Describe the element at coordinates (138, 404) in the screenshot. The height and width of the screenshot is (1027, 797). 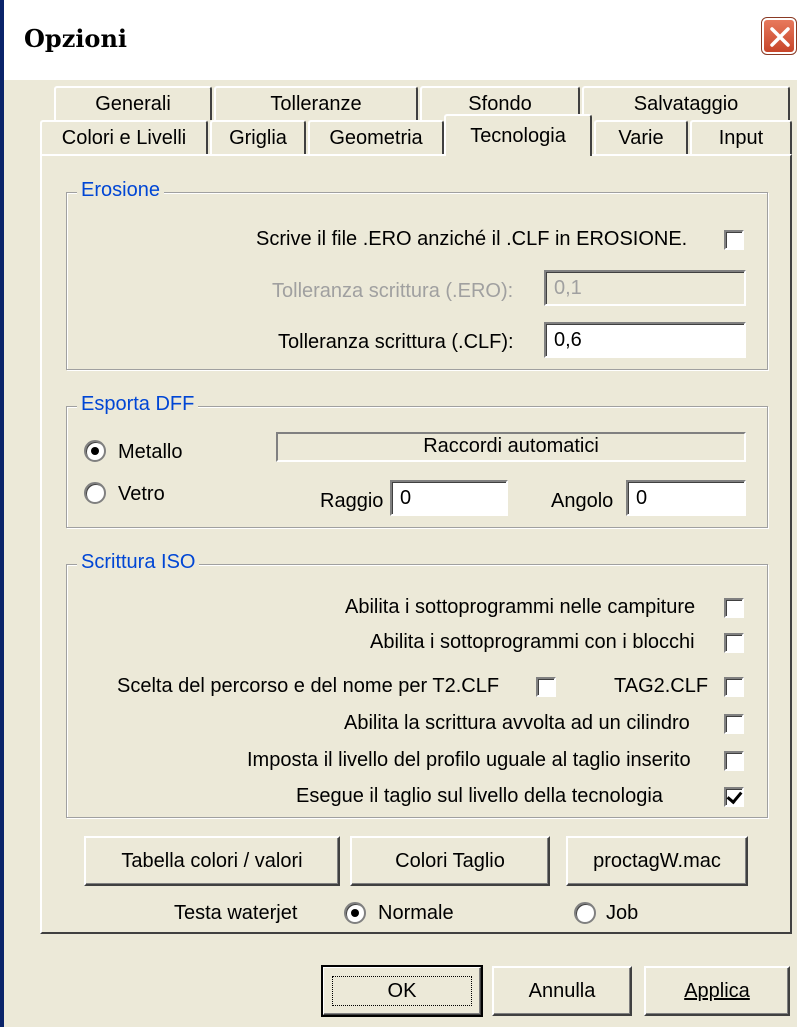
I see `group-title-esporta-dff: Esporta DFF` at that location.